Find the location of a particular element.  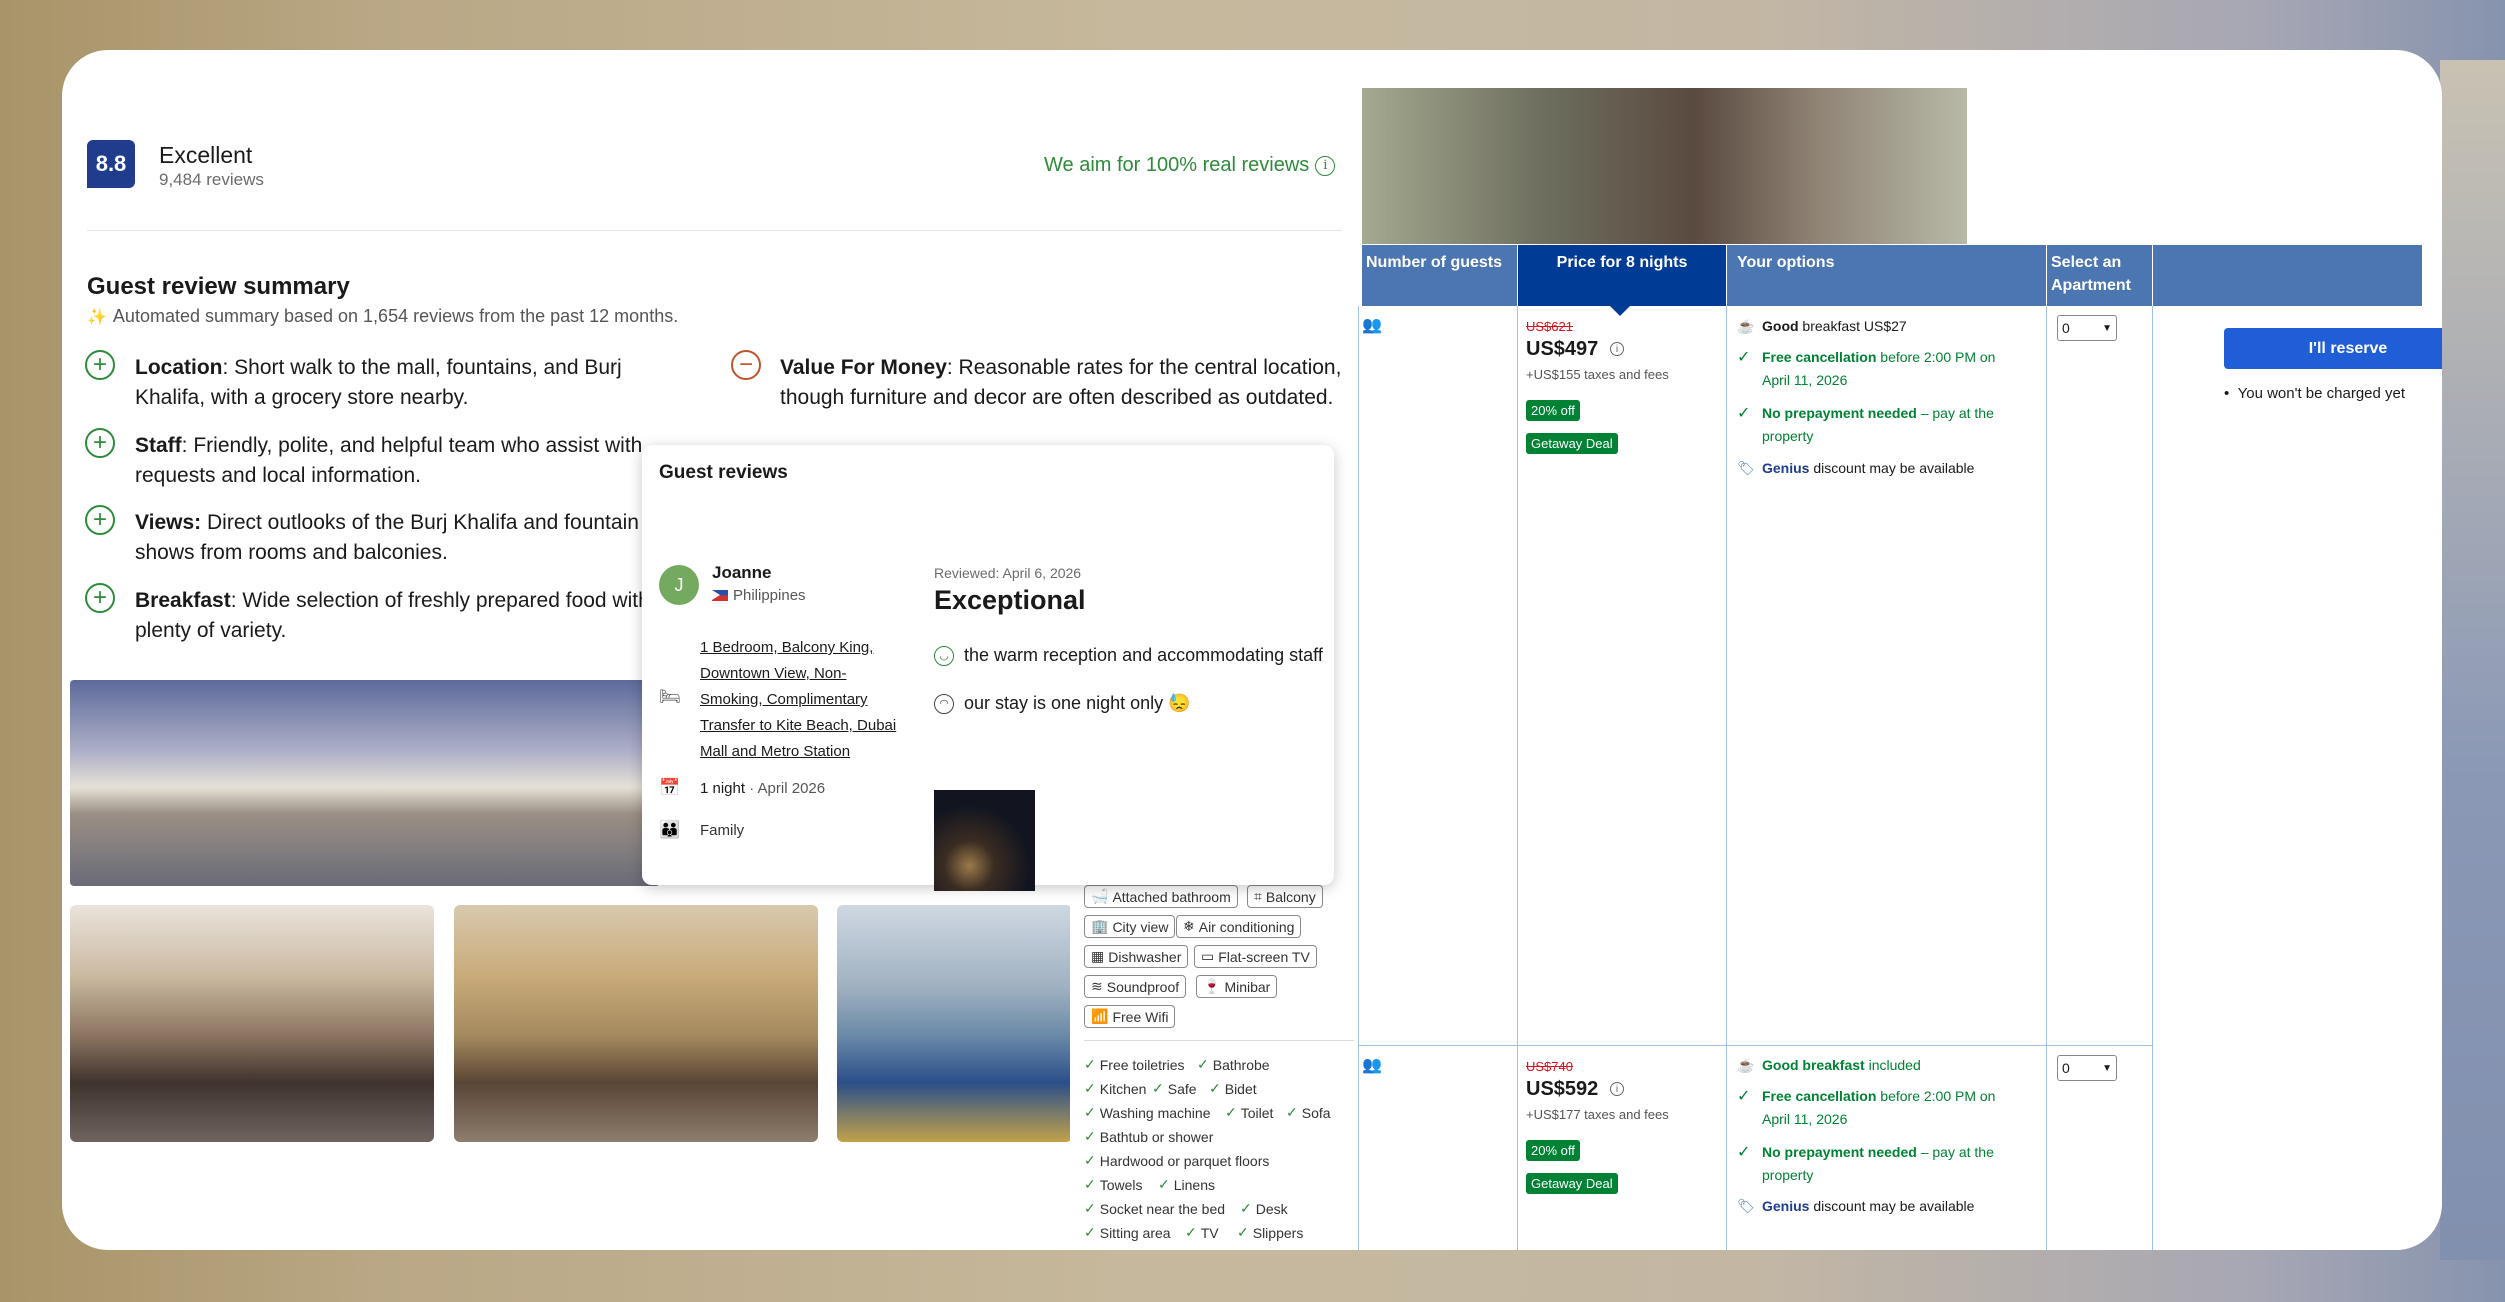

amenity-check-item: ✓ Slippers is located at coordinates (1270, 1232).